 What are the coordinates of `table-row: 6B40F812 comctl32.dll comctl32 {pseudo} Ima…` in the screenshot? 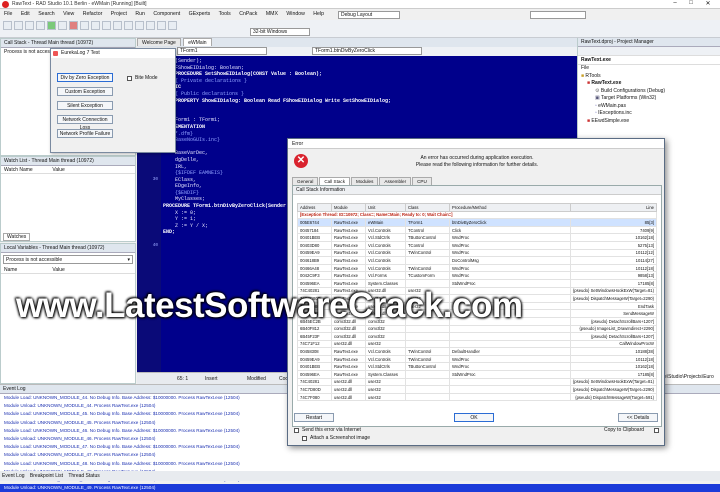 It's located at (477, 329).